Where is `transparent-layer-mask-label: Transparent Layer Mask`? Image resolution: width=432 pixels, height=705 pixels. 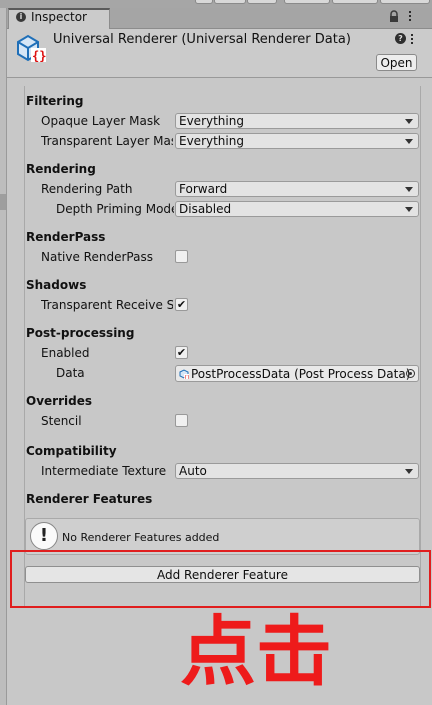 transparent-layer-mask-label: Transparent Layer Mask is located at coordinates (107, 141).